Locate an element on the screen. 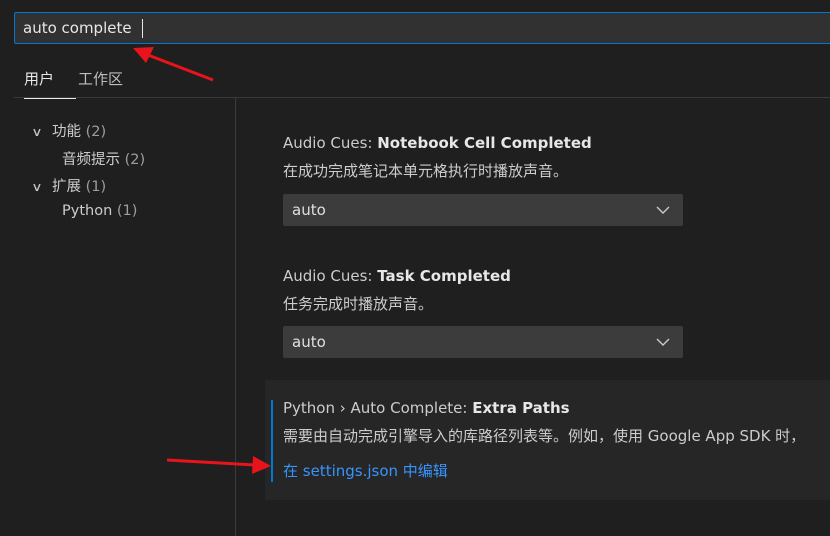 The width and height of the screenshot is (830, 536). tab-user: 用户 is located at coordinates (50, 83).